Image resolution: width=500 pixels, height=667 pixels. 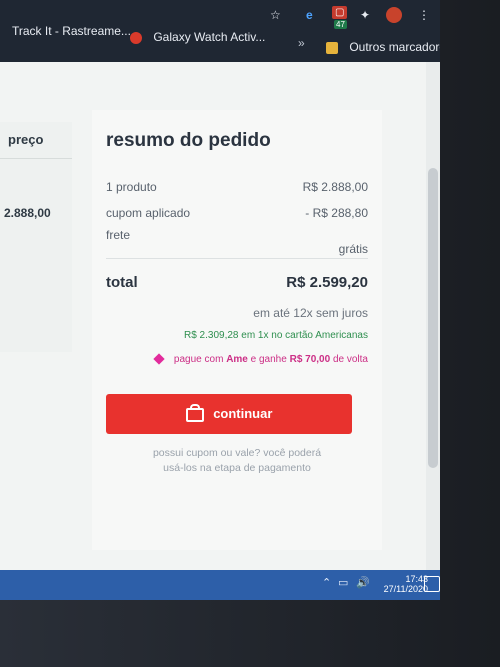 What do you see at coordinates (237, 283) in the screenshot?
I see `summary-total: total R$ 2.599,20` at bounding box center [237, 283].